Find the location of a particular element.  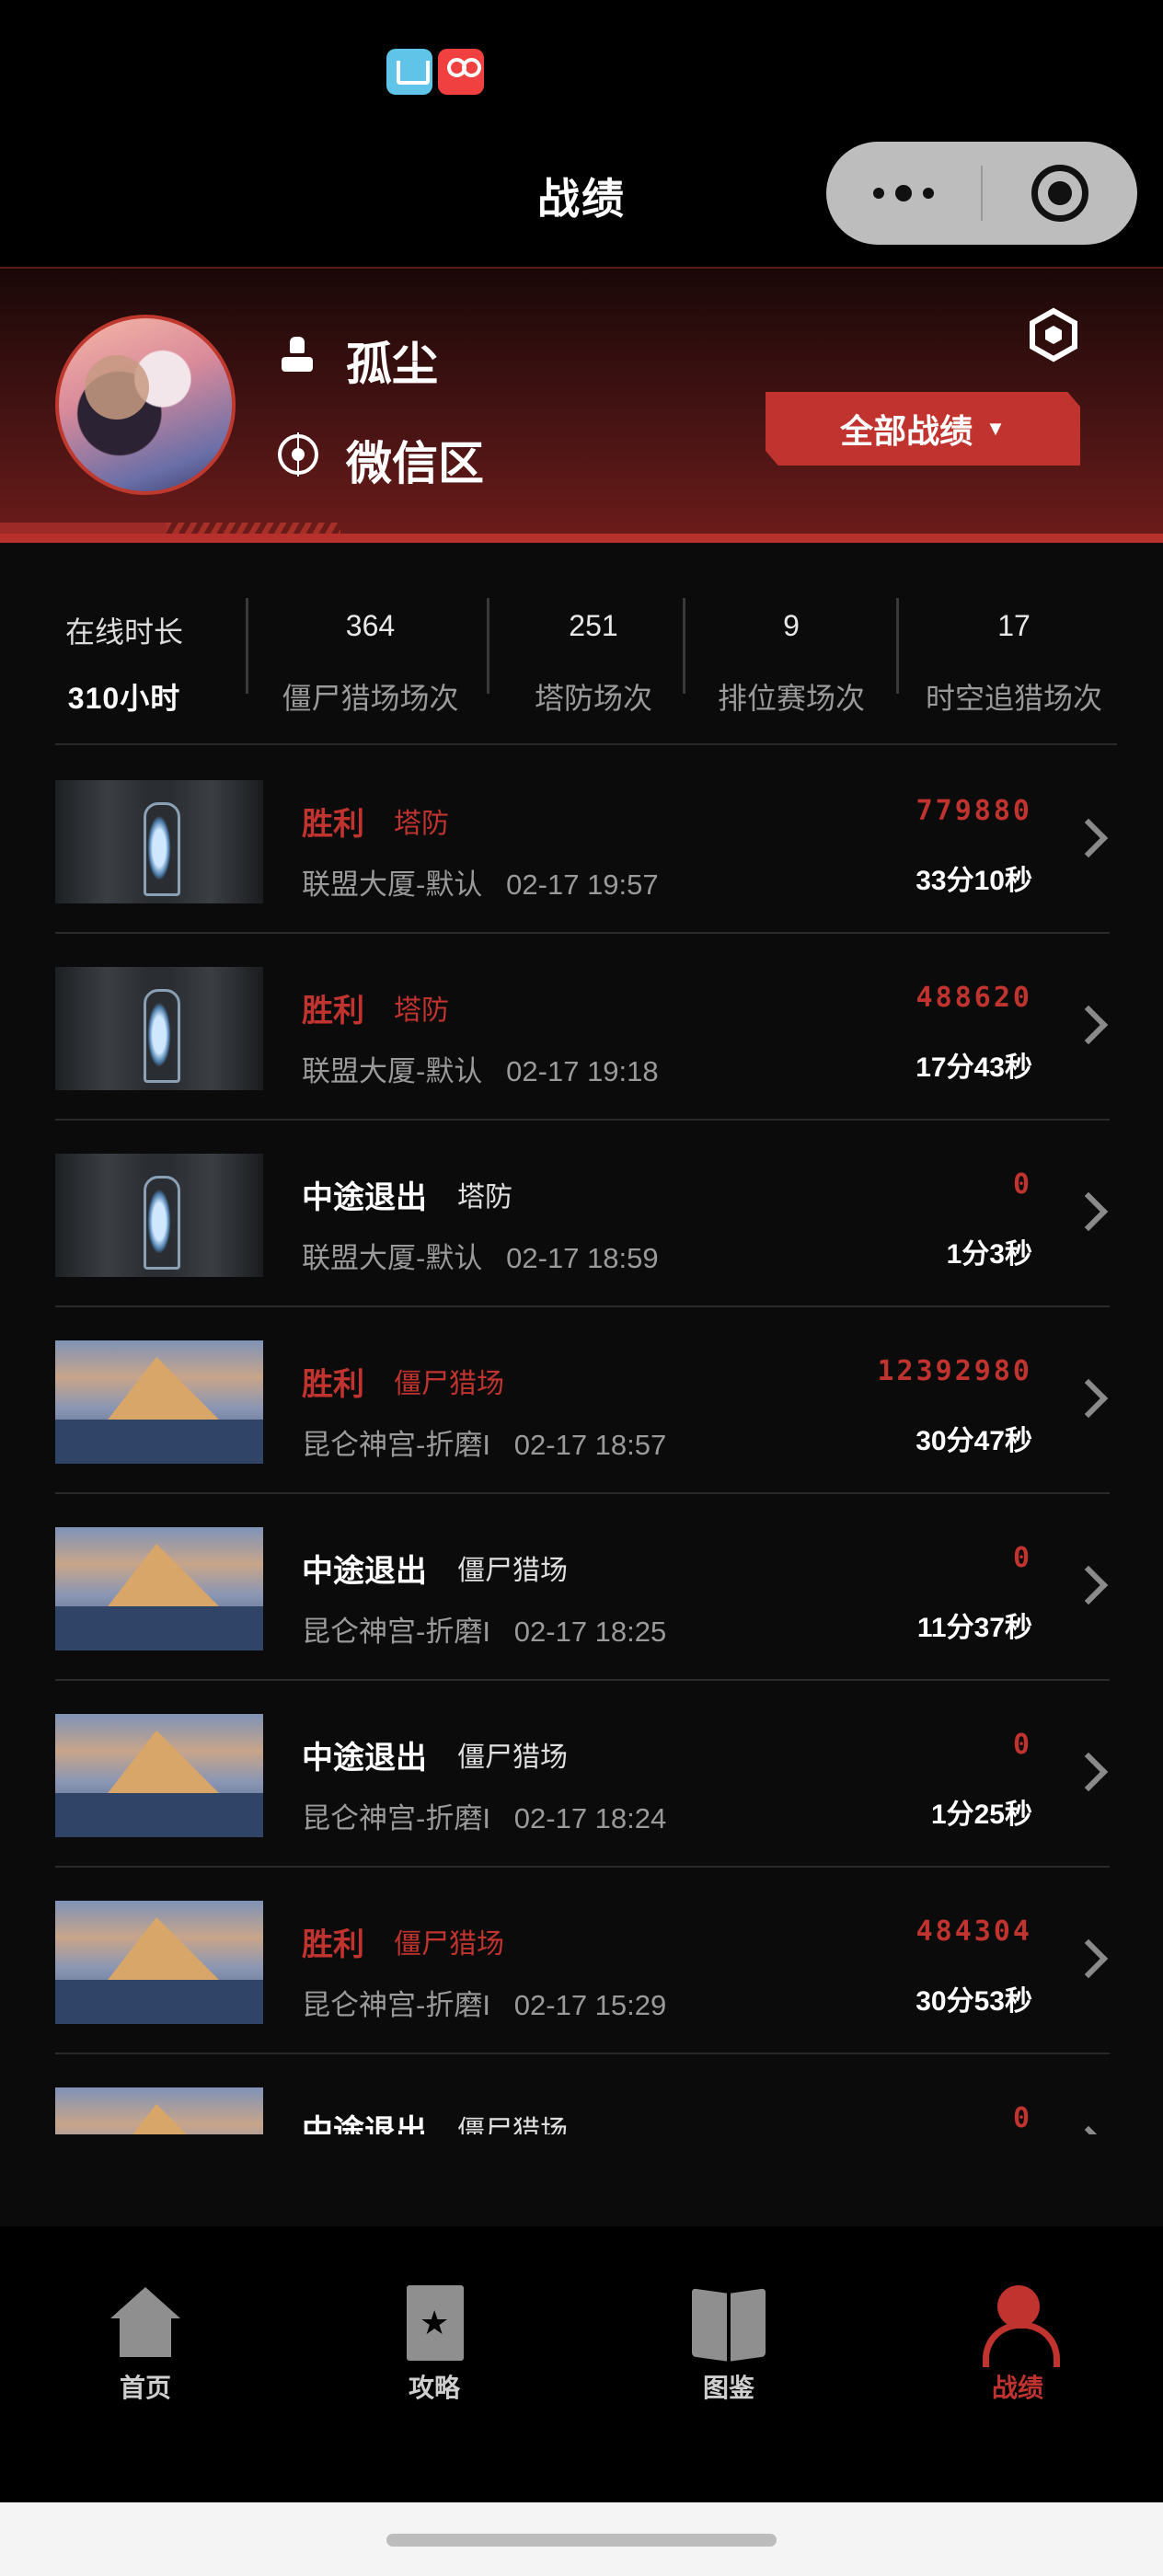

tab-records: 战绩 is located at coordinates (1017, 2345).